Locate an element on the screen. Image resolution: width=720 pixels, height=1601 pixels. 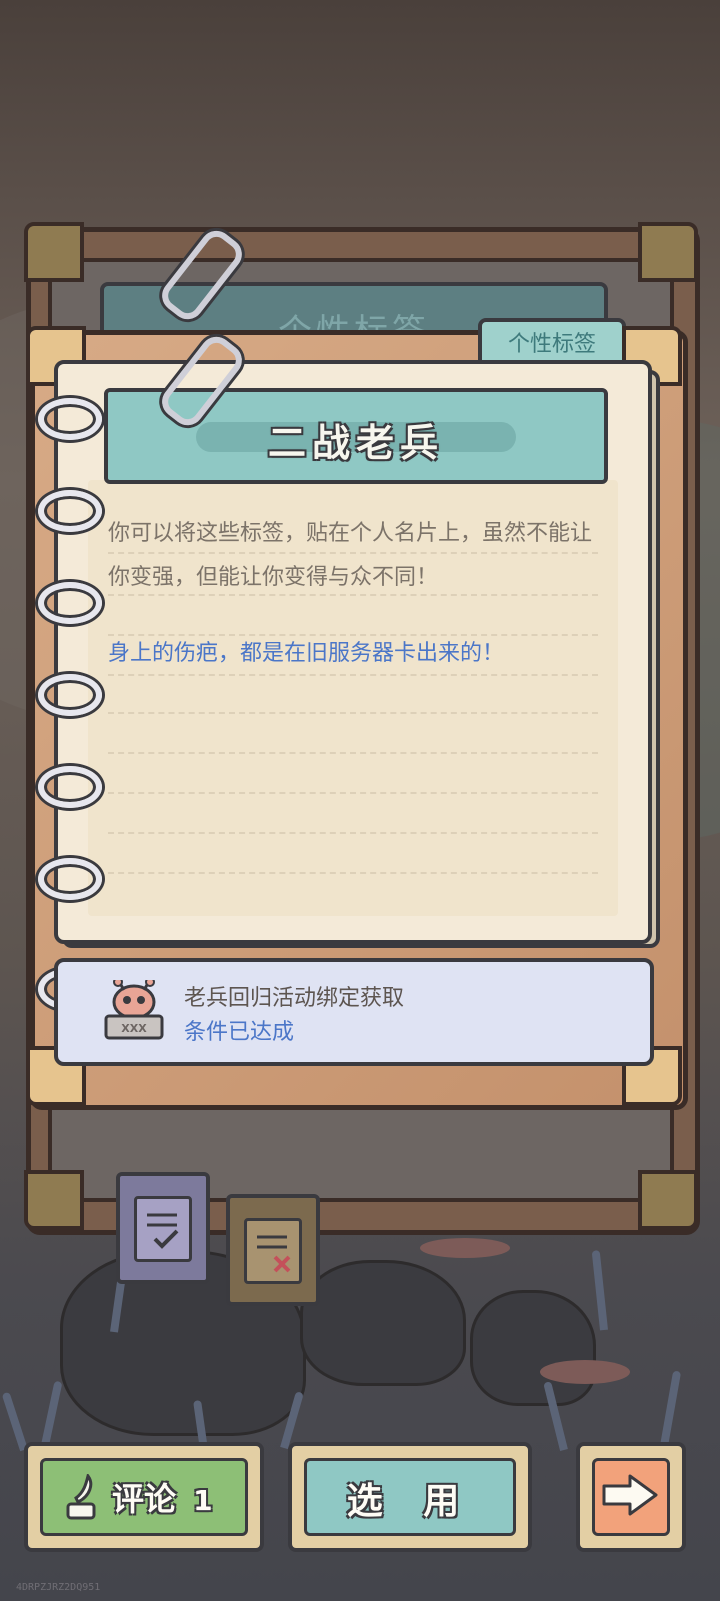
select-button: 选 用 is located at coordinates (410, 1497).